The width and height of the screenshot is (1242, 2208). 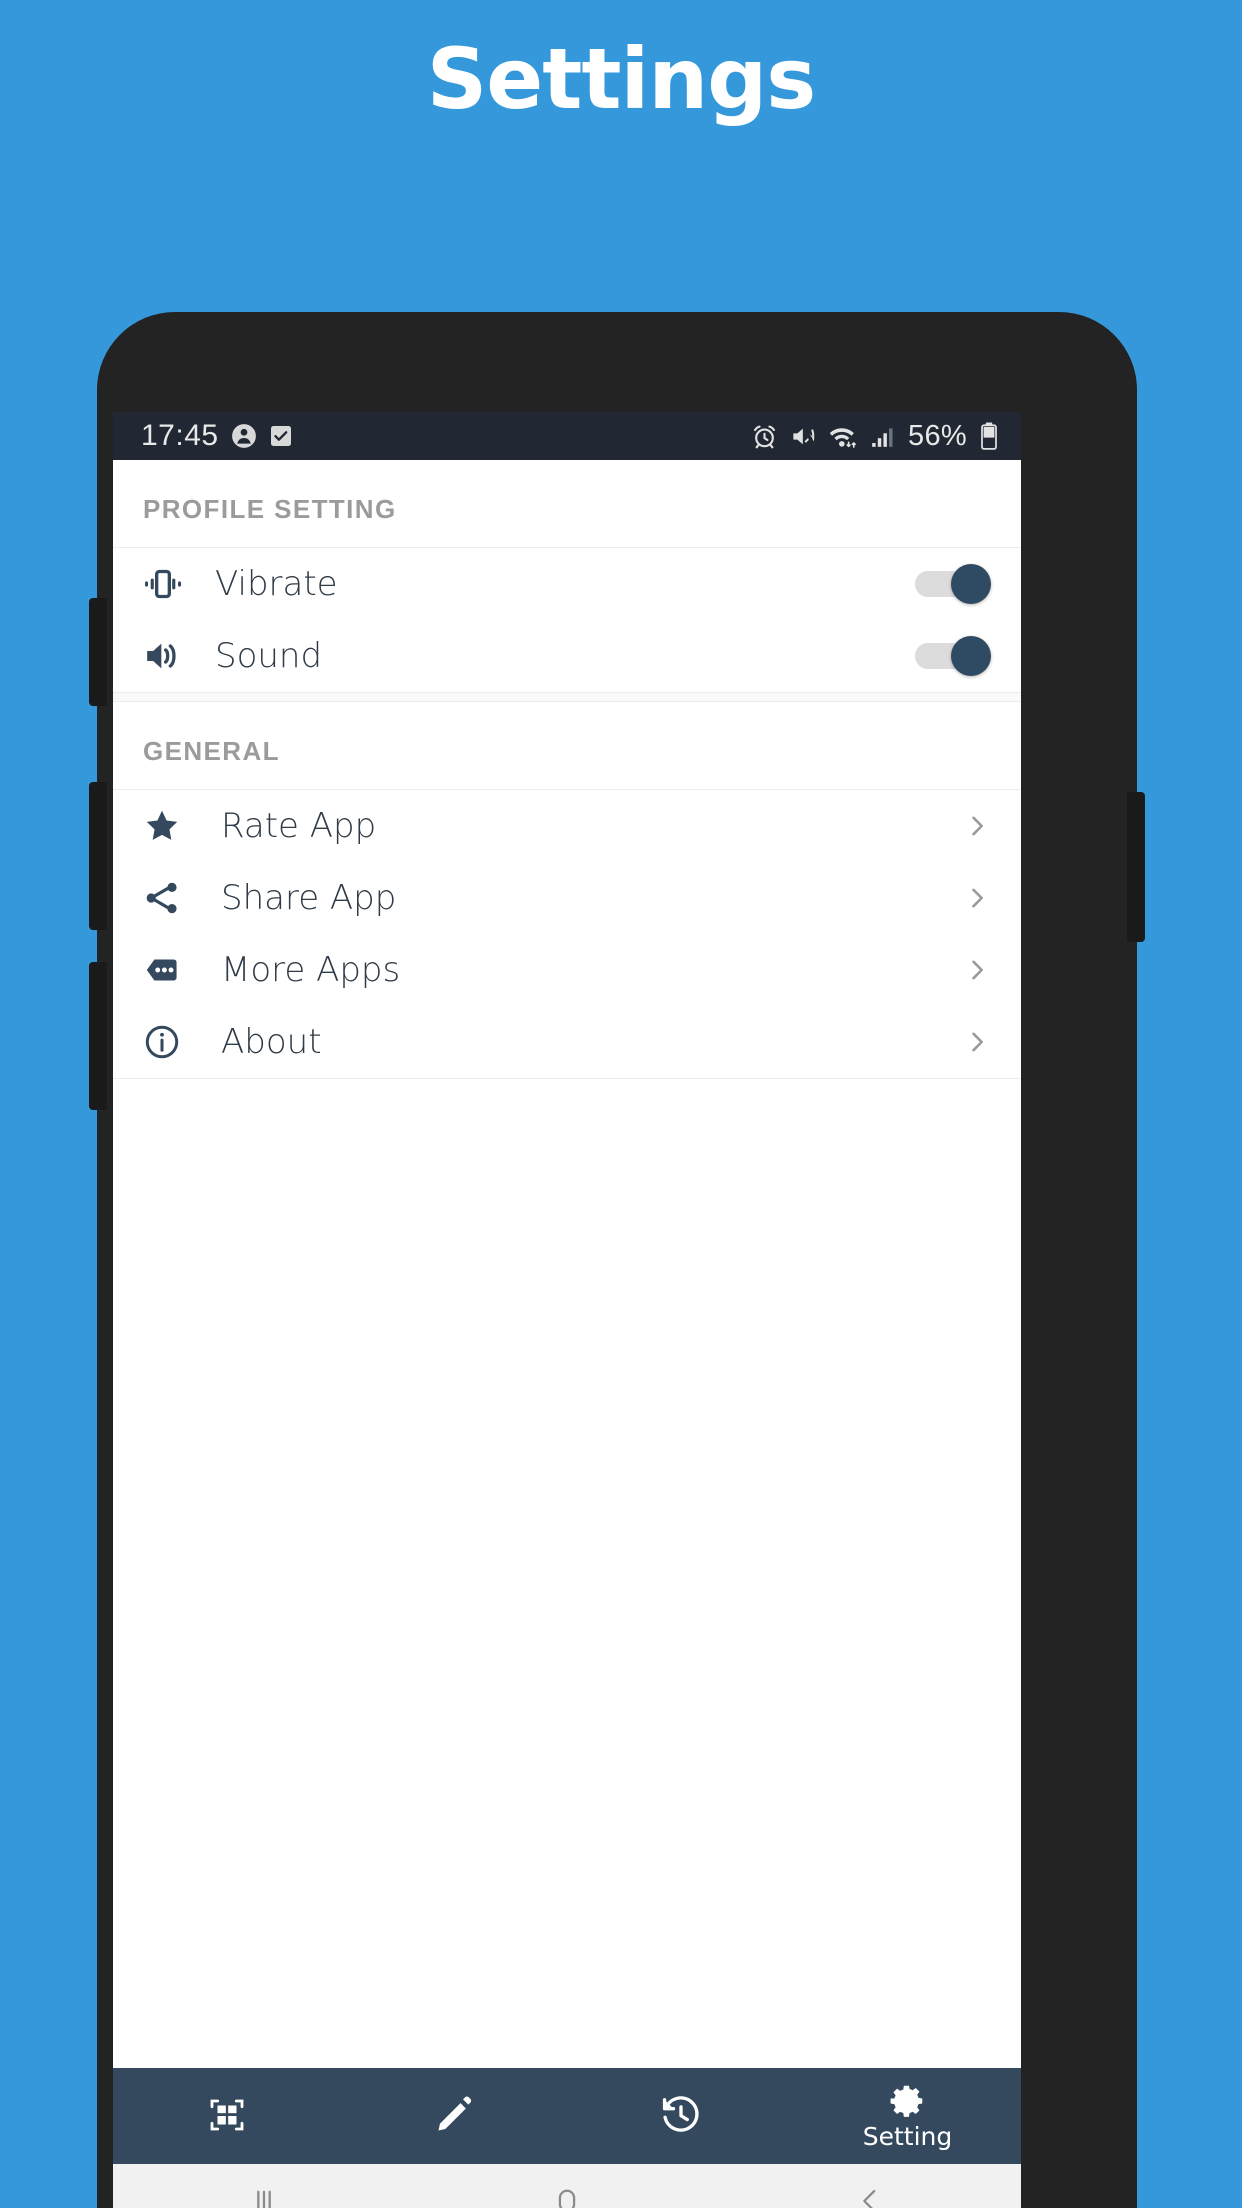 What do you see at coordinates (309, 898) in the screenshot?
I see `settings-row-label: Share App` at bounding box center [309, 898].